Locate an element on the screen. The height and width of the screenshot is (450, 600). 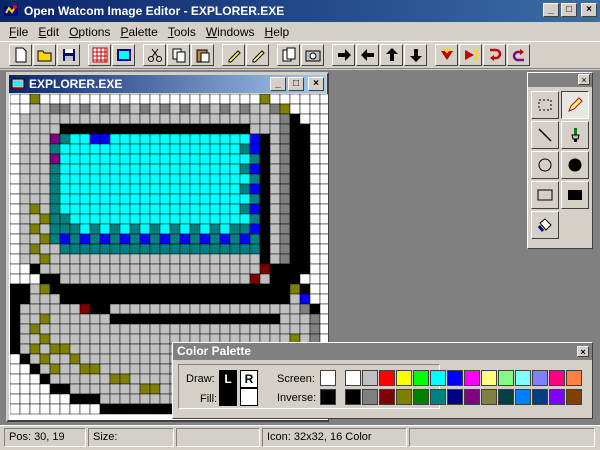
right-fill-color is located at coordinates (249, 397).